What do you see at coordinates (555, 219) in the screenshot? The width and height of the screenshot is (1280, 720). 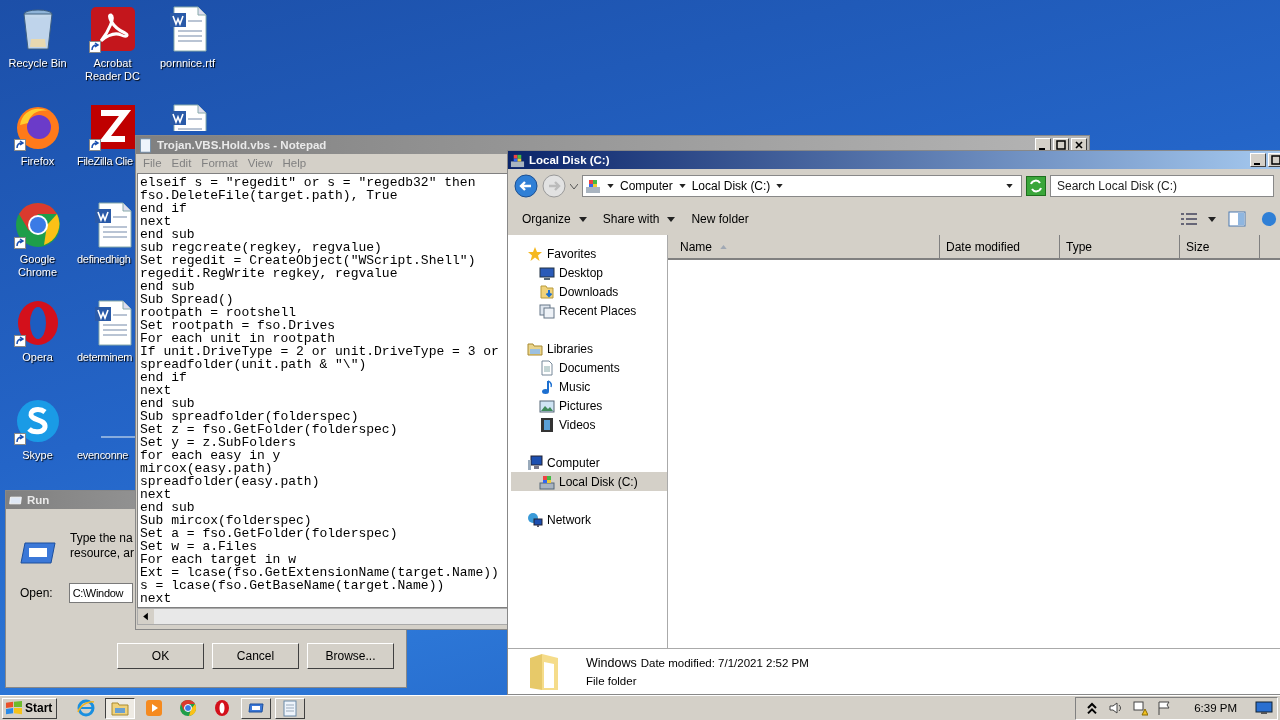 I see `toolbar-button: Organize` at bounding box center [555, 219].